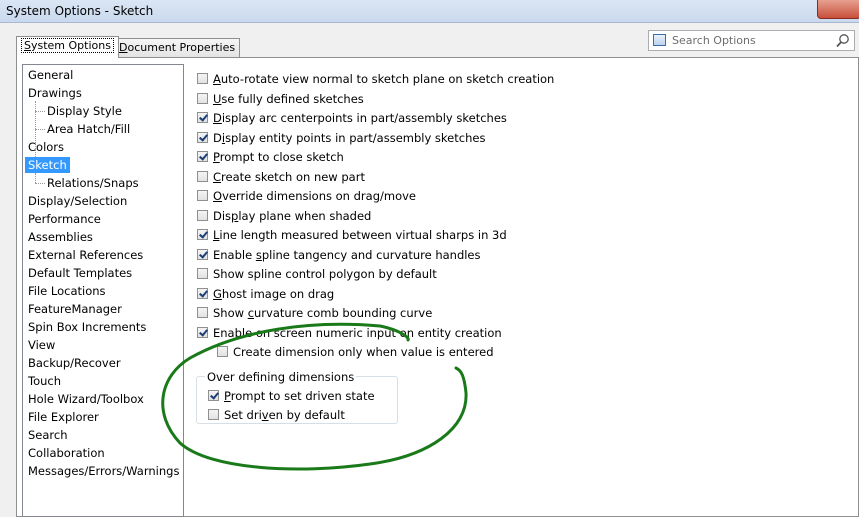 The height and width of the screenshot is (517, 859). I want to click on sidebar-item-backup-recover: Backup/Recover, so click(74, 363).